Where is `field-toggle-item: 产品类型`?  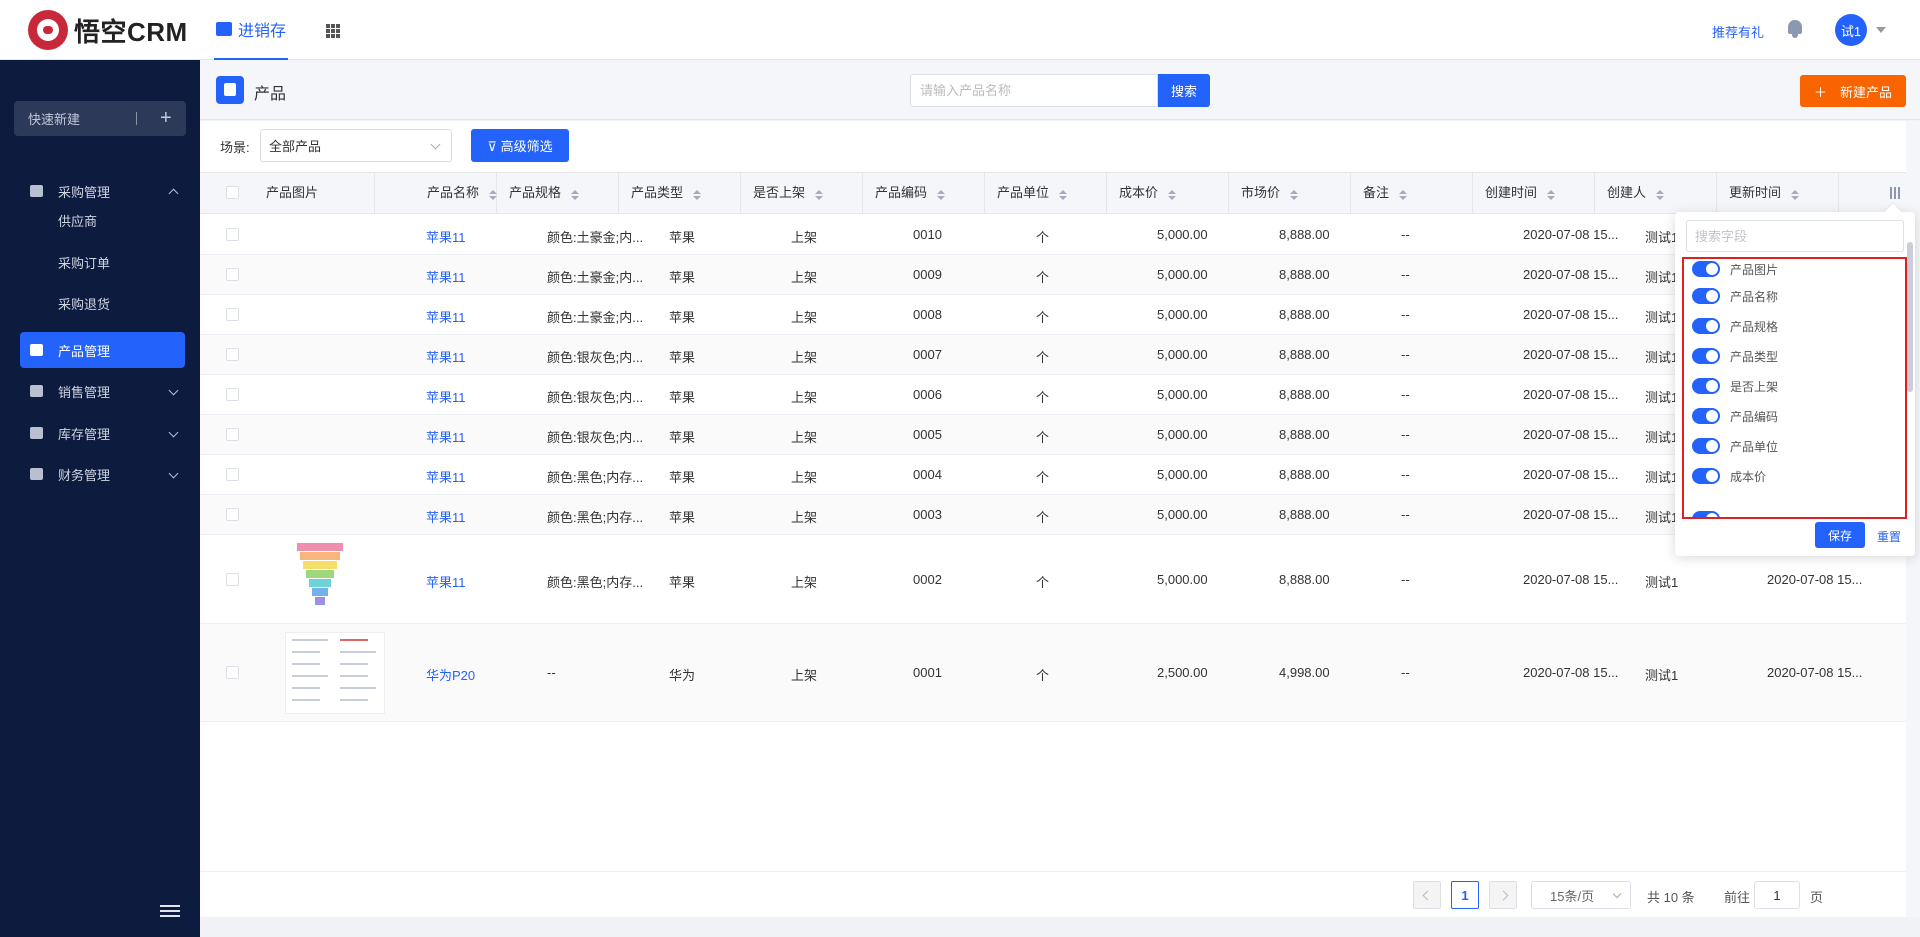 field-toggle-item: 产品类型 is located at coordinates (1735, 356).